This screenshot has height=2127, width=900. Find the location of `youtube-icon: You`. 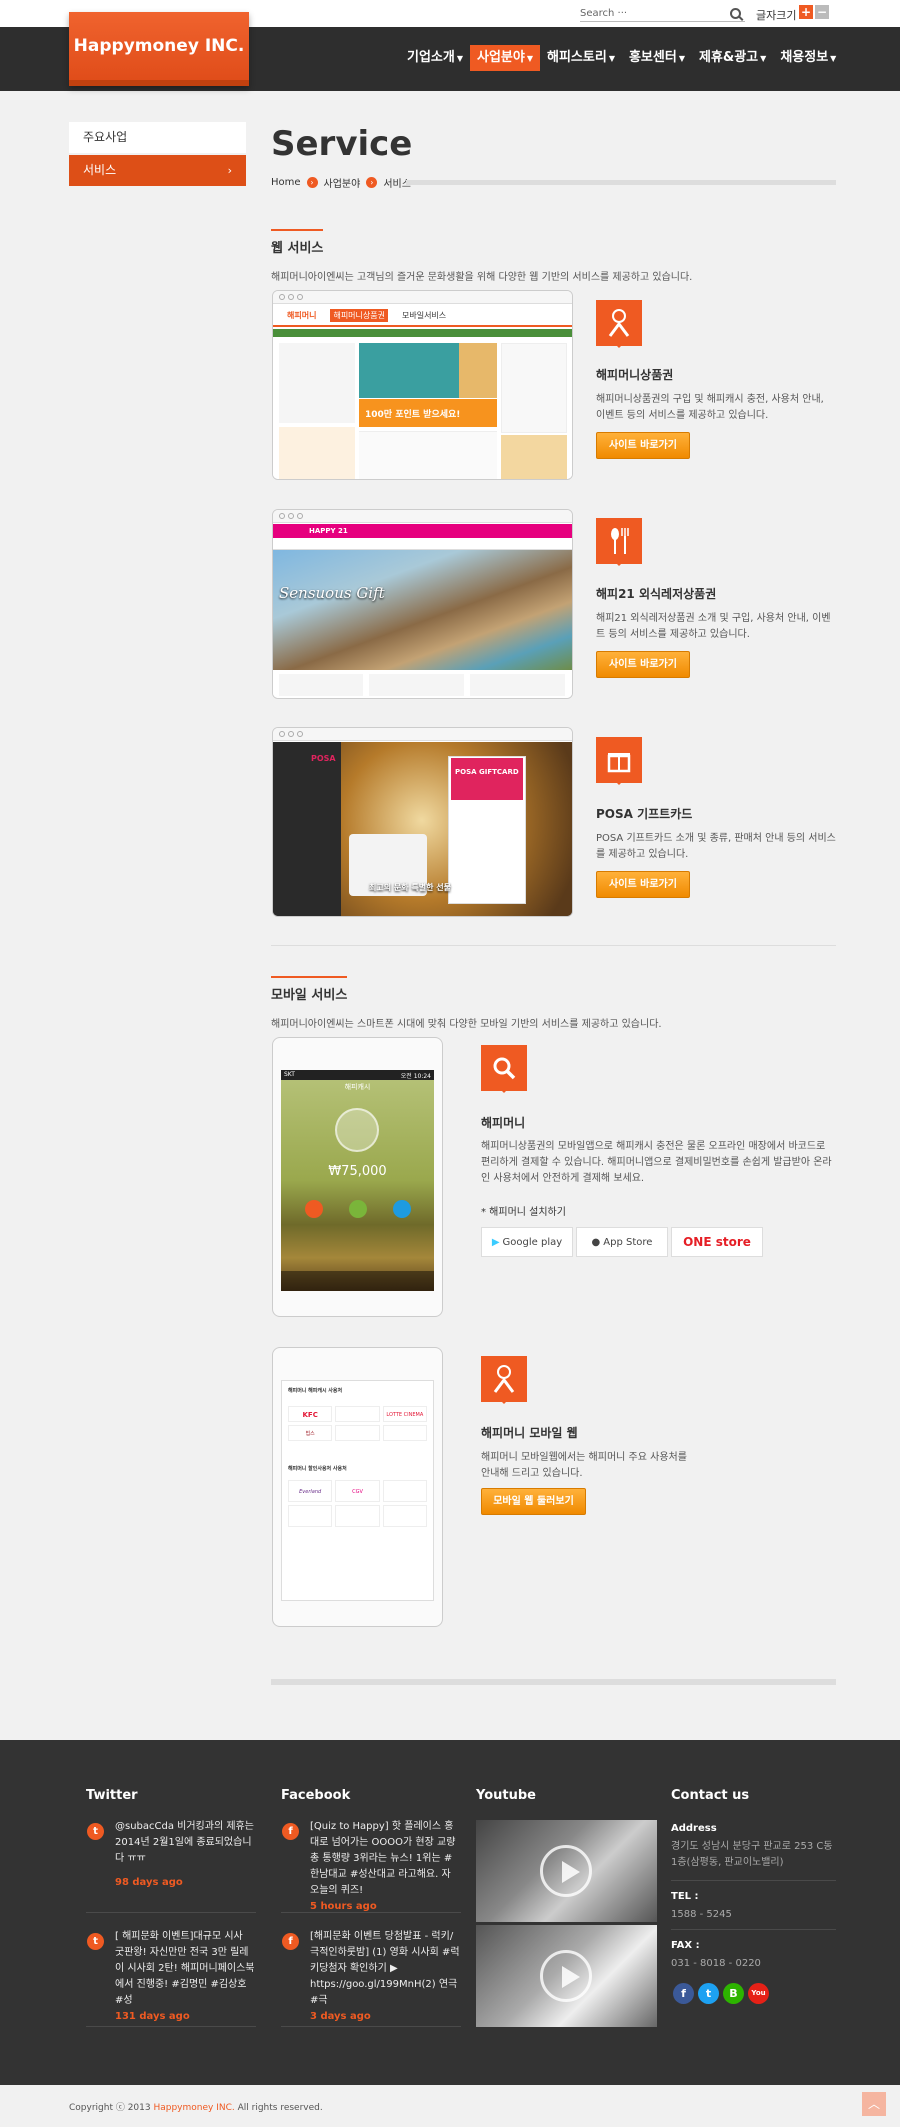

youtube-icon: You is located at coordinates (758, 1993).